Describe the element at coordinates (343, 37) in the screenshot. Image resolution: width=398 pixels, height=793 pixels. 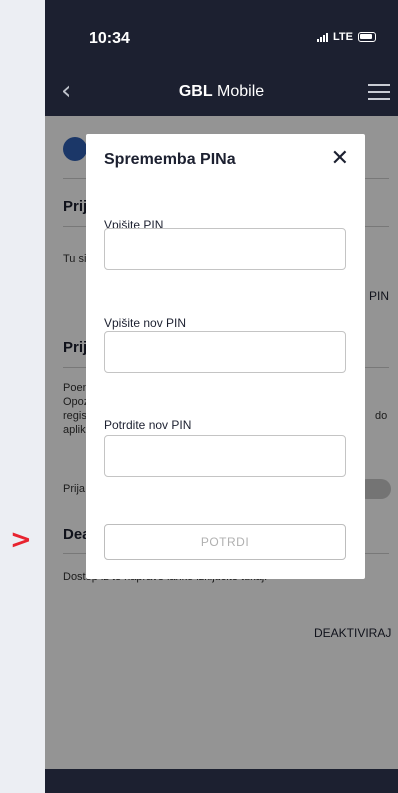
I see `network-label: LTE` at that location.